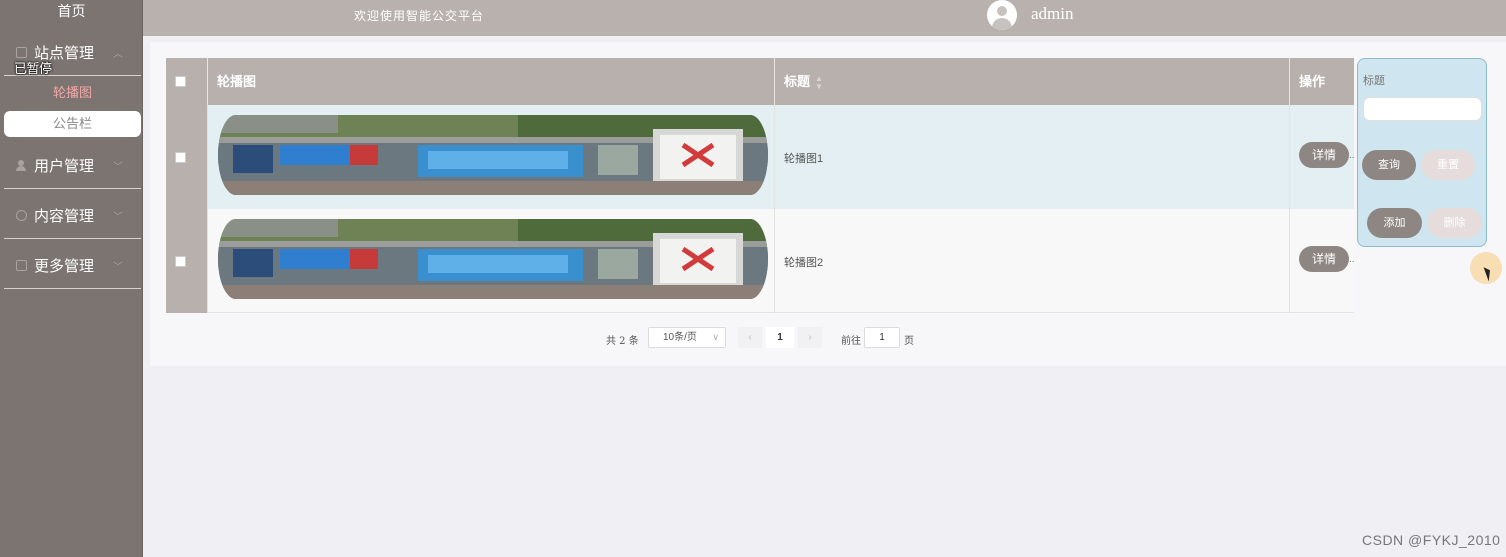  I want to click on sidebar-menu-label: 内容管理, so click(64, 216).